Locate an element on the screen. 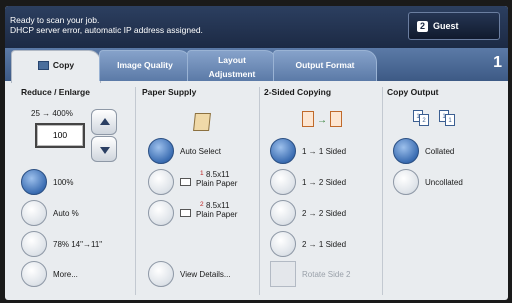 The image size is (512, 303). tray-1-size: 8.5x11 is located at coordinates (218, 174).